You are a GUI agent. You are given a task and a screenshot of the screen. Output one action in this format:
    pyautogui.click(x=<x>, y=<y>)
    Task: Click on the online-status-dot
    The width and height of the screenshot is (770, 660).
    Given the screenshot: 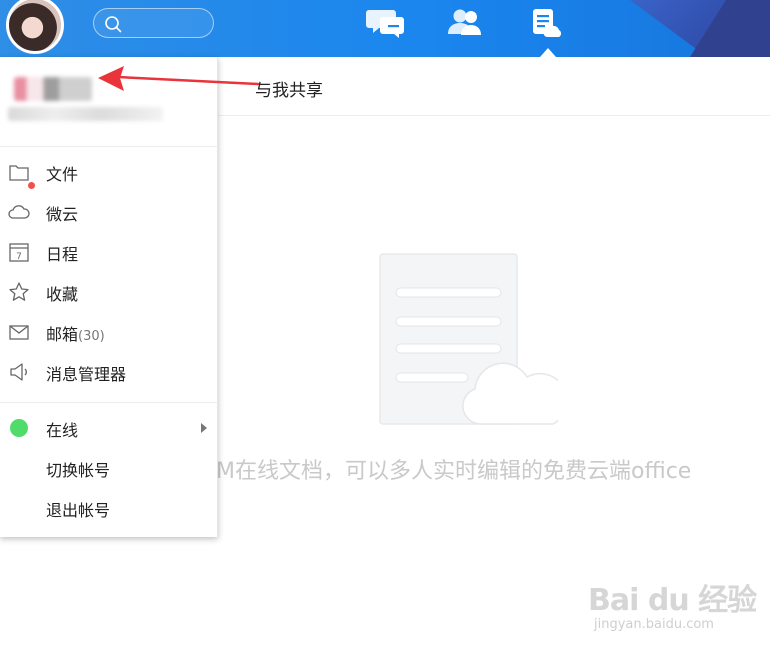 What is the action you would take?
    pyautogui.click(x=19, y=428)
    